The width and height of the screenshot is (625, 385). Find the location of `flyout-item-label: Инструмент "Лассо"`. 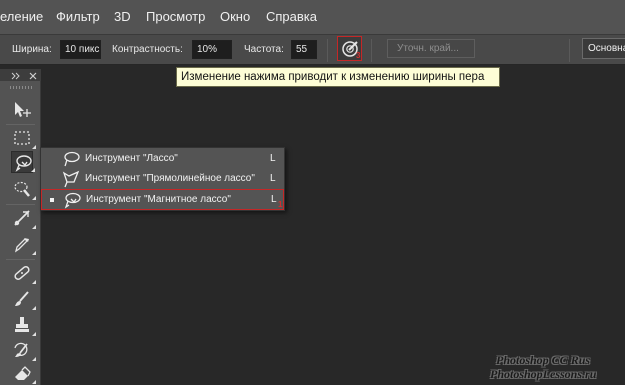

flyout-item-label: Инструмент "Лассо" is located at coordinates (131, 158).